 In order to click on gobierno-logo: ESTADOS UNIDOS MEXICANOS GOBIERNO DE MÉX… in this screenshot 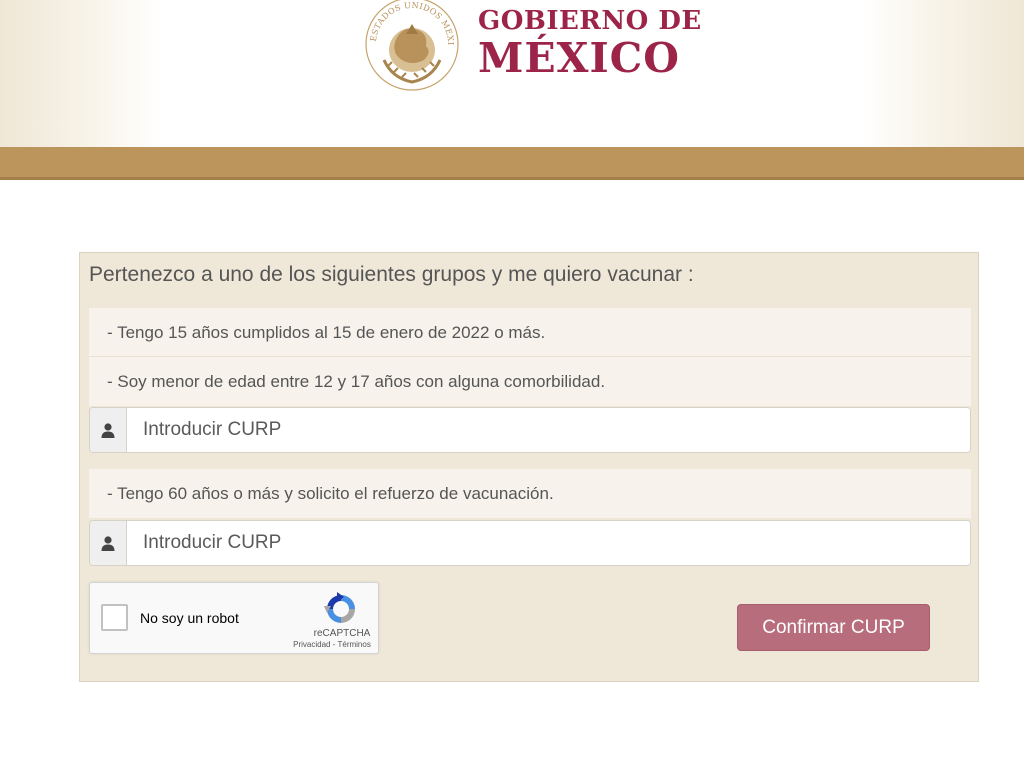, I will do `click(531, 50)`.